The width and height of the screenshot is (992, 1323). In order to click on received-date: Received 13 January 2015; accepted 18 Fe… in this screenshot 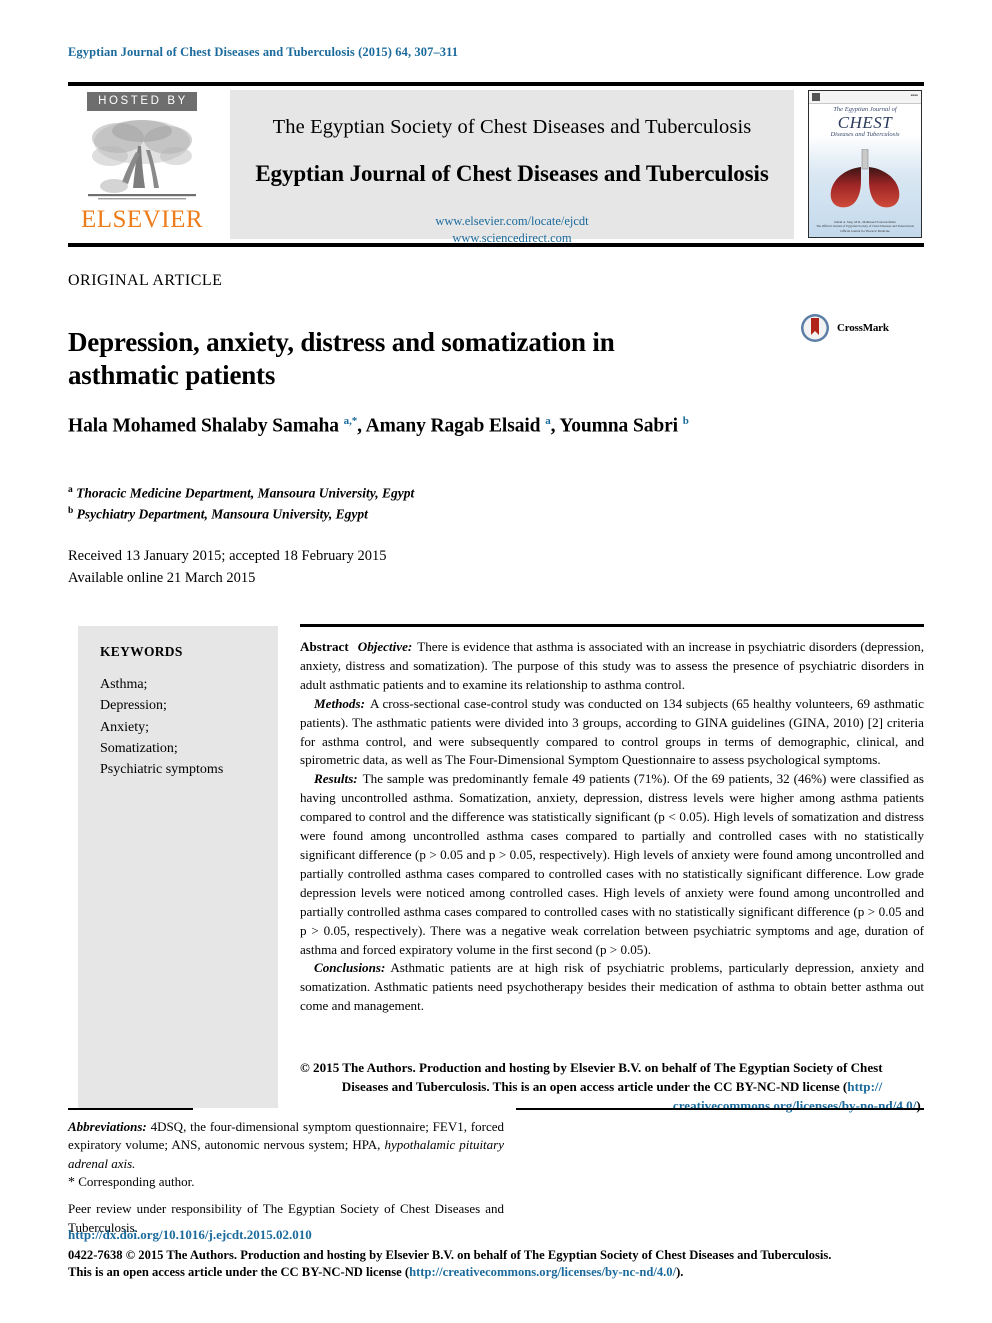, I will do `click(227, 556)`.